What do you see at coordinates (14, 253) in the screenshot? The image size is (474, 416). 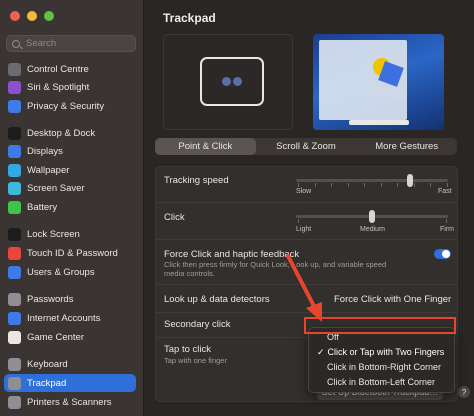 I see `fingerprint-icon` at bounding box center [14, 253].